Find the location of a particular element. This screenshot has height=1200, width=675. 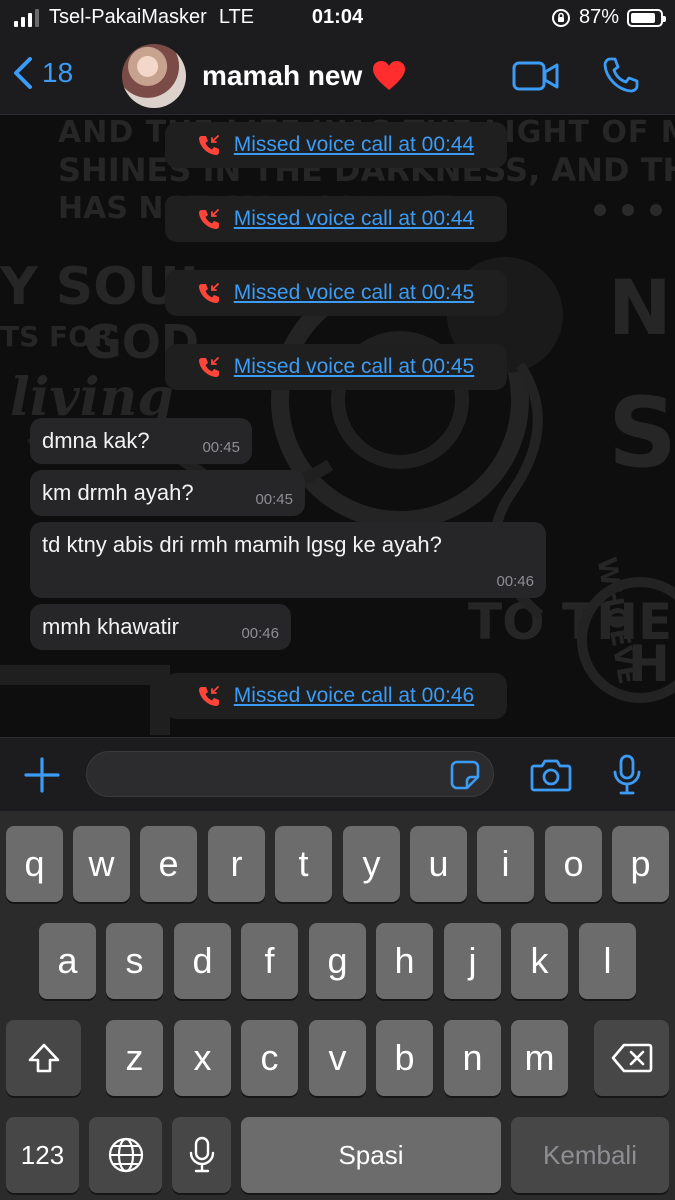

key-w: w is located at coordinates (101, 864).